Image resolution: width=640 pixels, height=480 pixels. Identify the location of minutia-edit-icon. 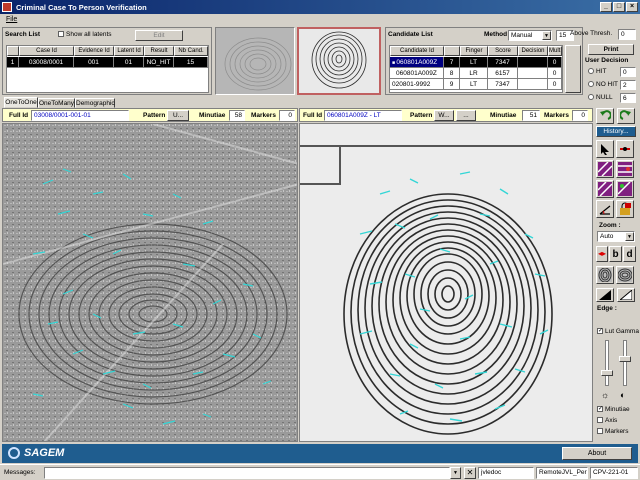
(625, 149).